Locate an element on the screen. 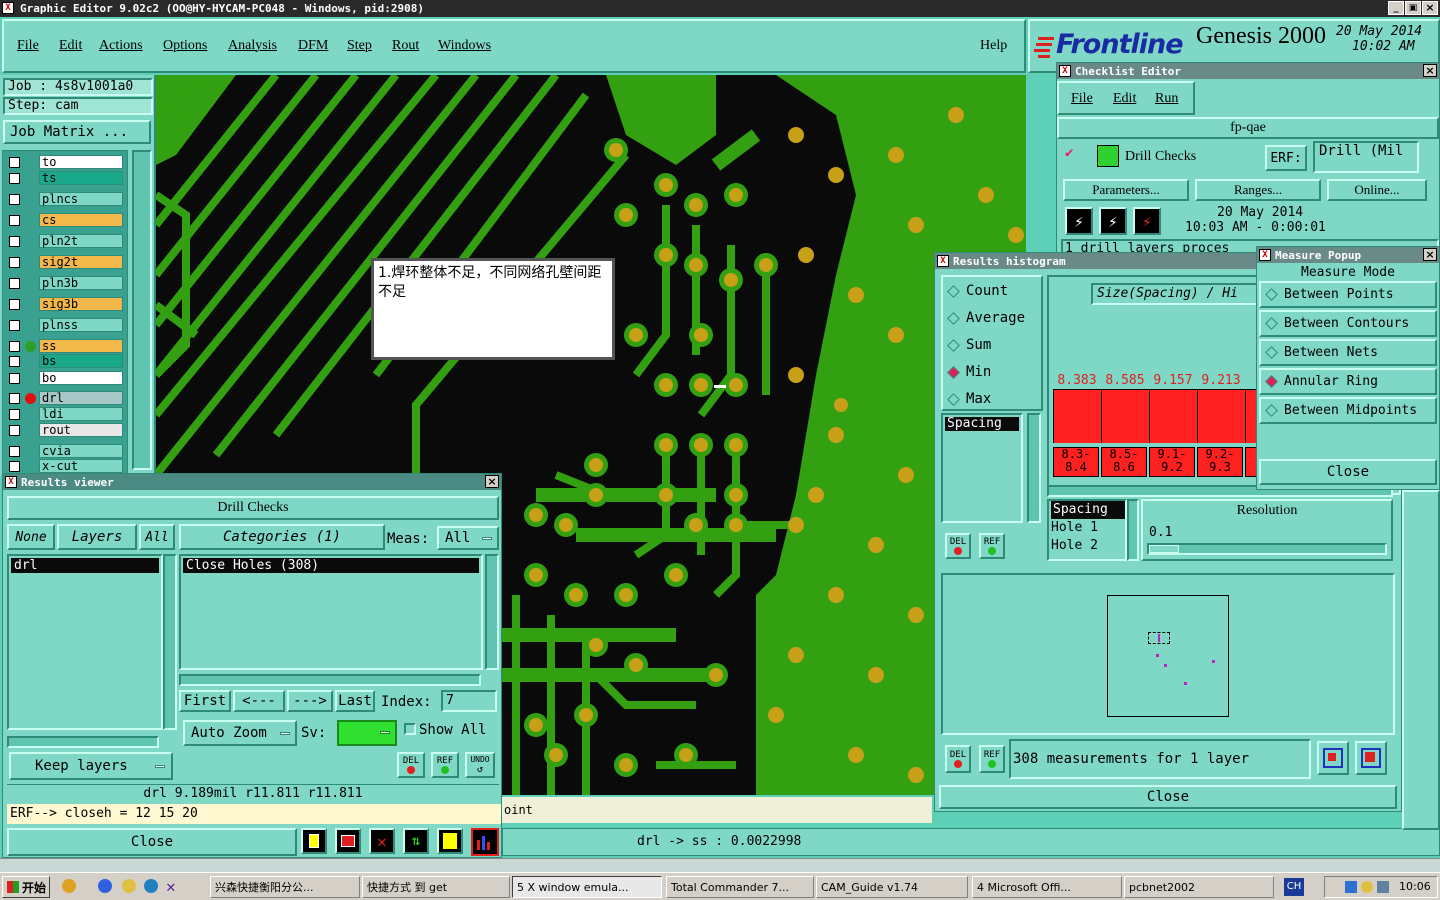 The width and height of the screenshot is (1440, 900). grid-icon: ✕ is located at coordinates (382, 841).